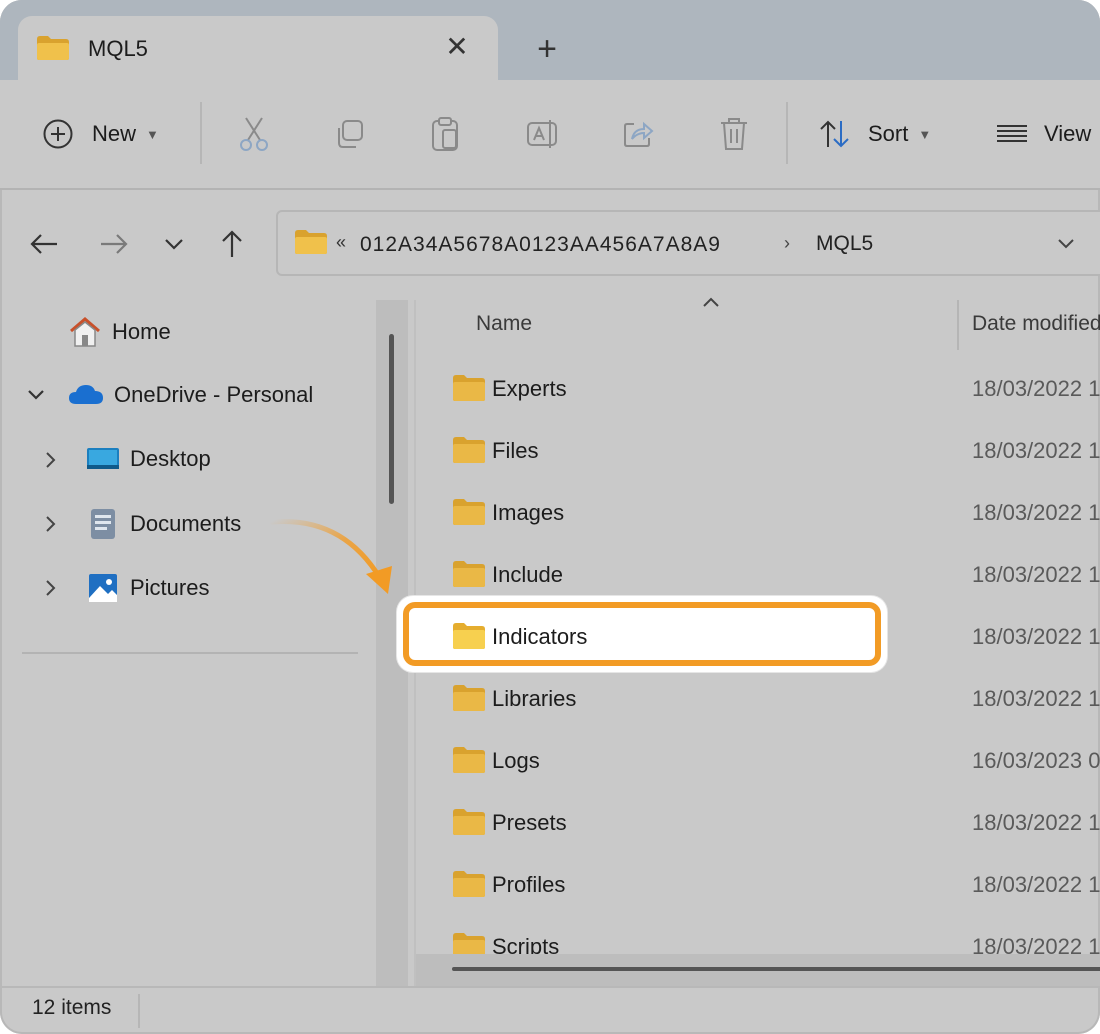  What do you see at coordinates (758, 885) in the screenshot?
I see `list-item: Profiles 18/03/2022 1` at bounding box center [758, 885].